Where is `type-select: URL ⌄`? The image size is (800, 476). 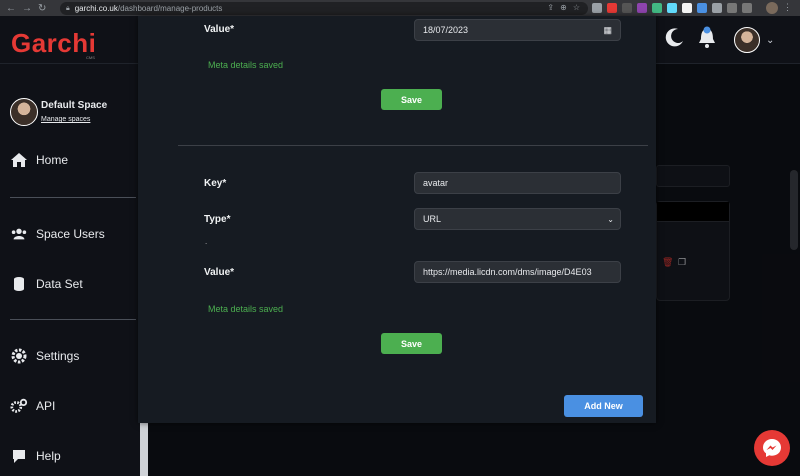
type-select: URL ⌄ is located at coordinates (517, 219).